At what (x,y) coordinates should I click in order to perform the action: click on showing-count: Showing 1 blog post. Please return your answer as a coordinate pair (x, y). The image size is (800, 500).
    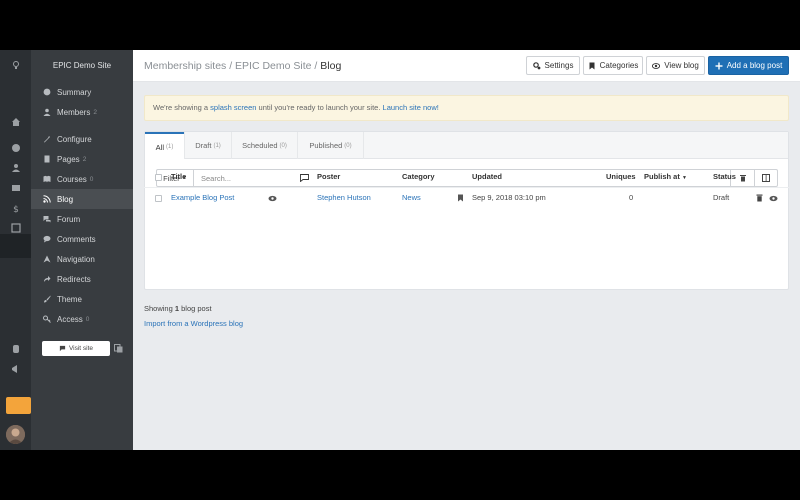
    Looking at the image, I should click on (178, 308).